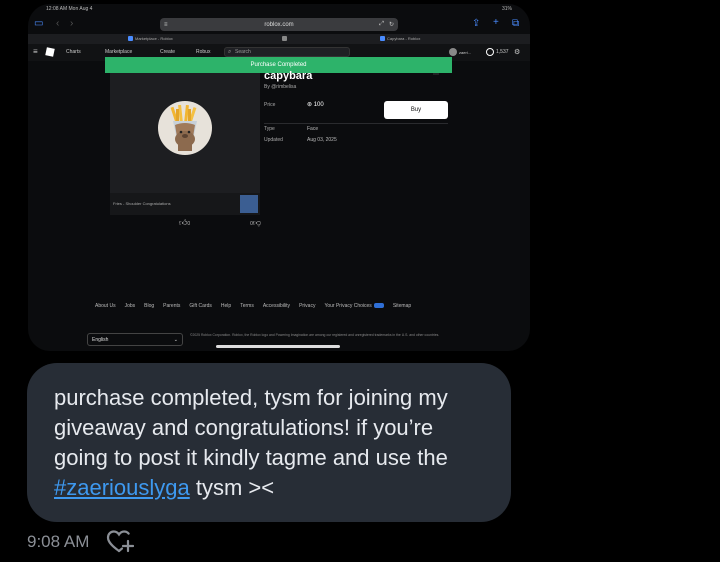  I want to click on tab-capybara: Capybara - Roblox, so click(400, 38).